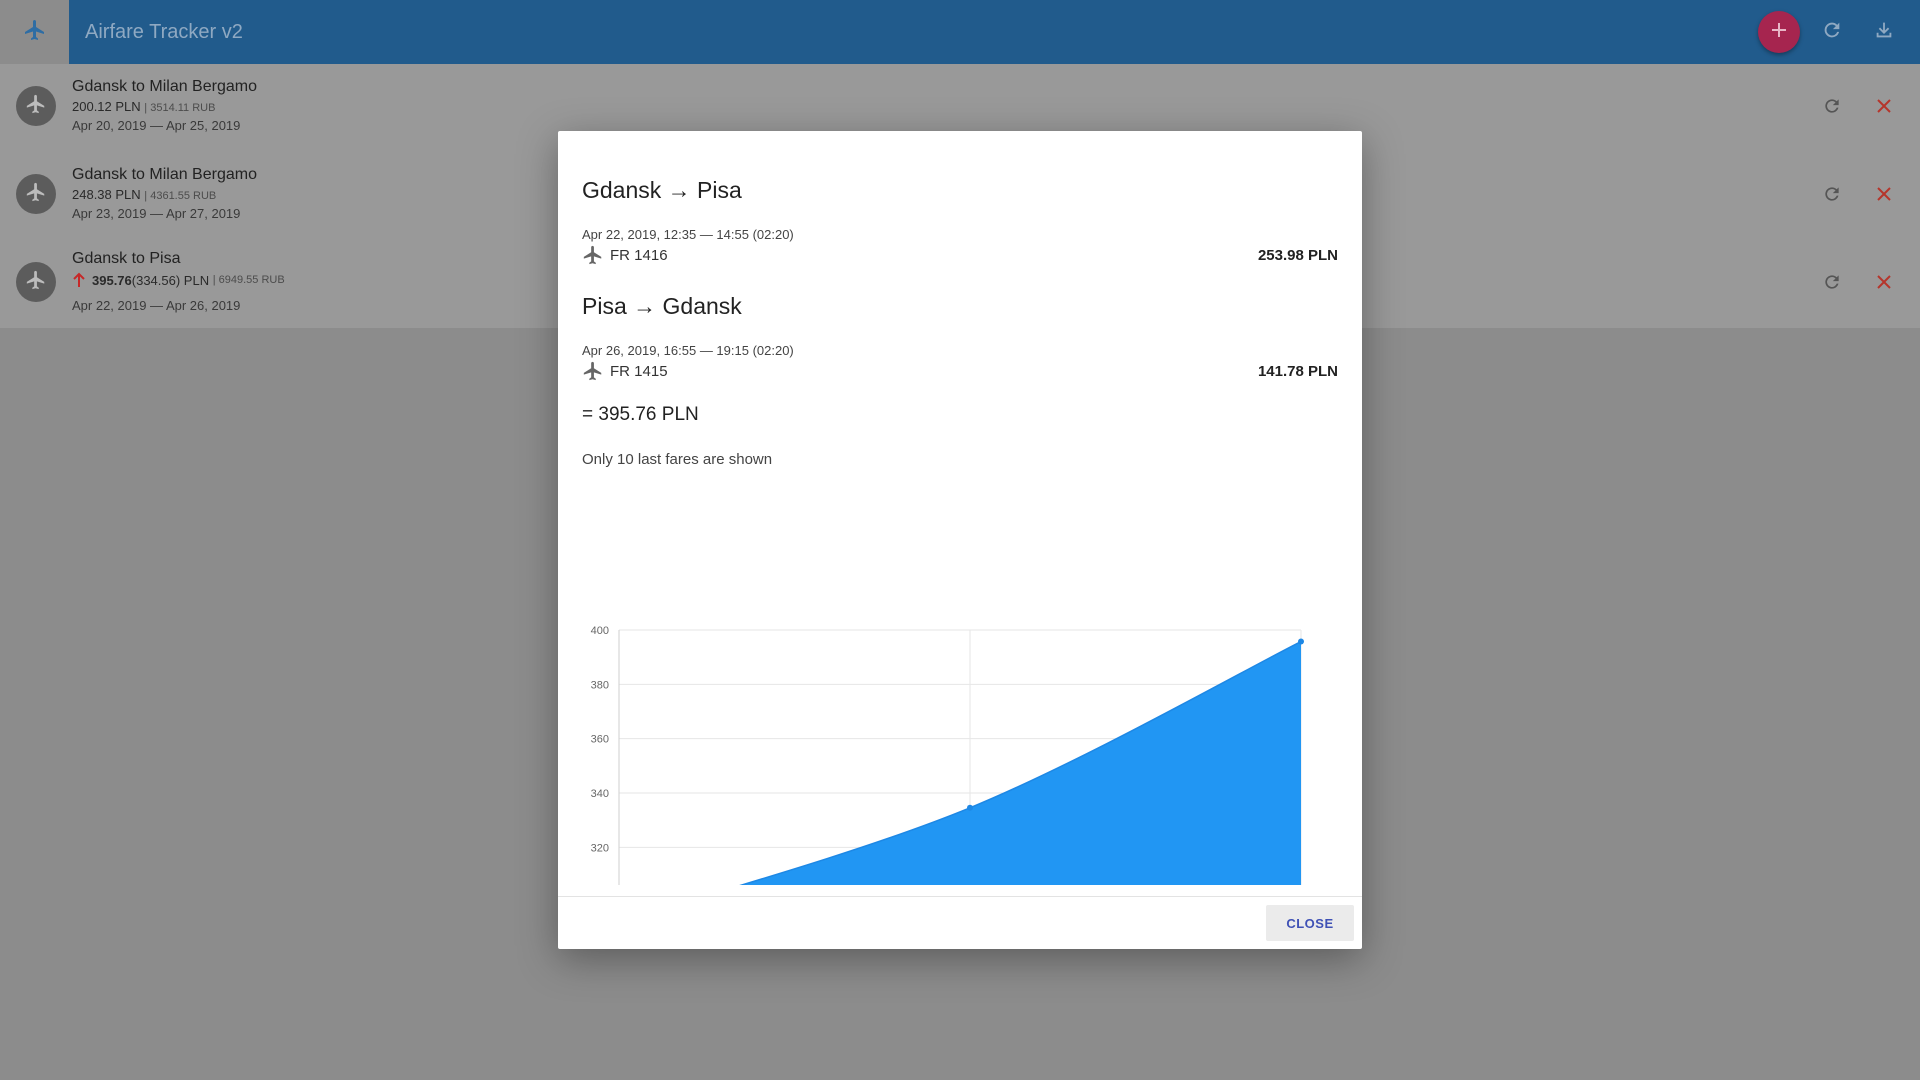 The image size is (1920, 1080). What do you see at coordinates (600, 848) in the screenshot?
I see `y-tick-label: 320` at bounding box center [600, 848].